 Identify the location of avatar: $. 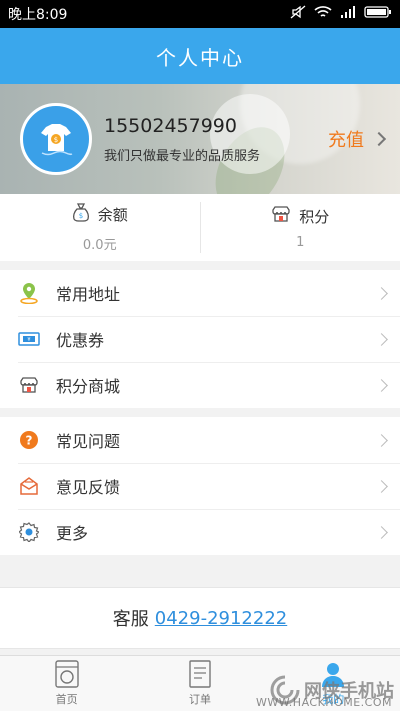
(56, 139).